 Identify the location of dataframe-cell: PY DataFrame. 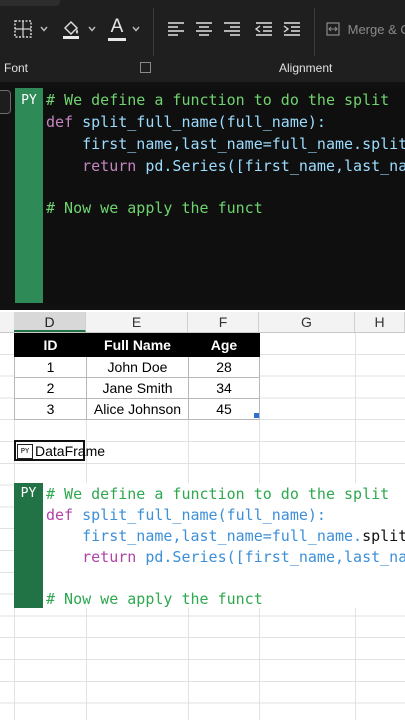
(59, 450).